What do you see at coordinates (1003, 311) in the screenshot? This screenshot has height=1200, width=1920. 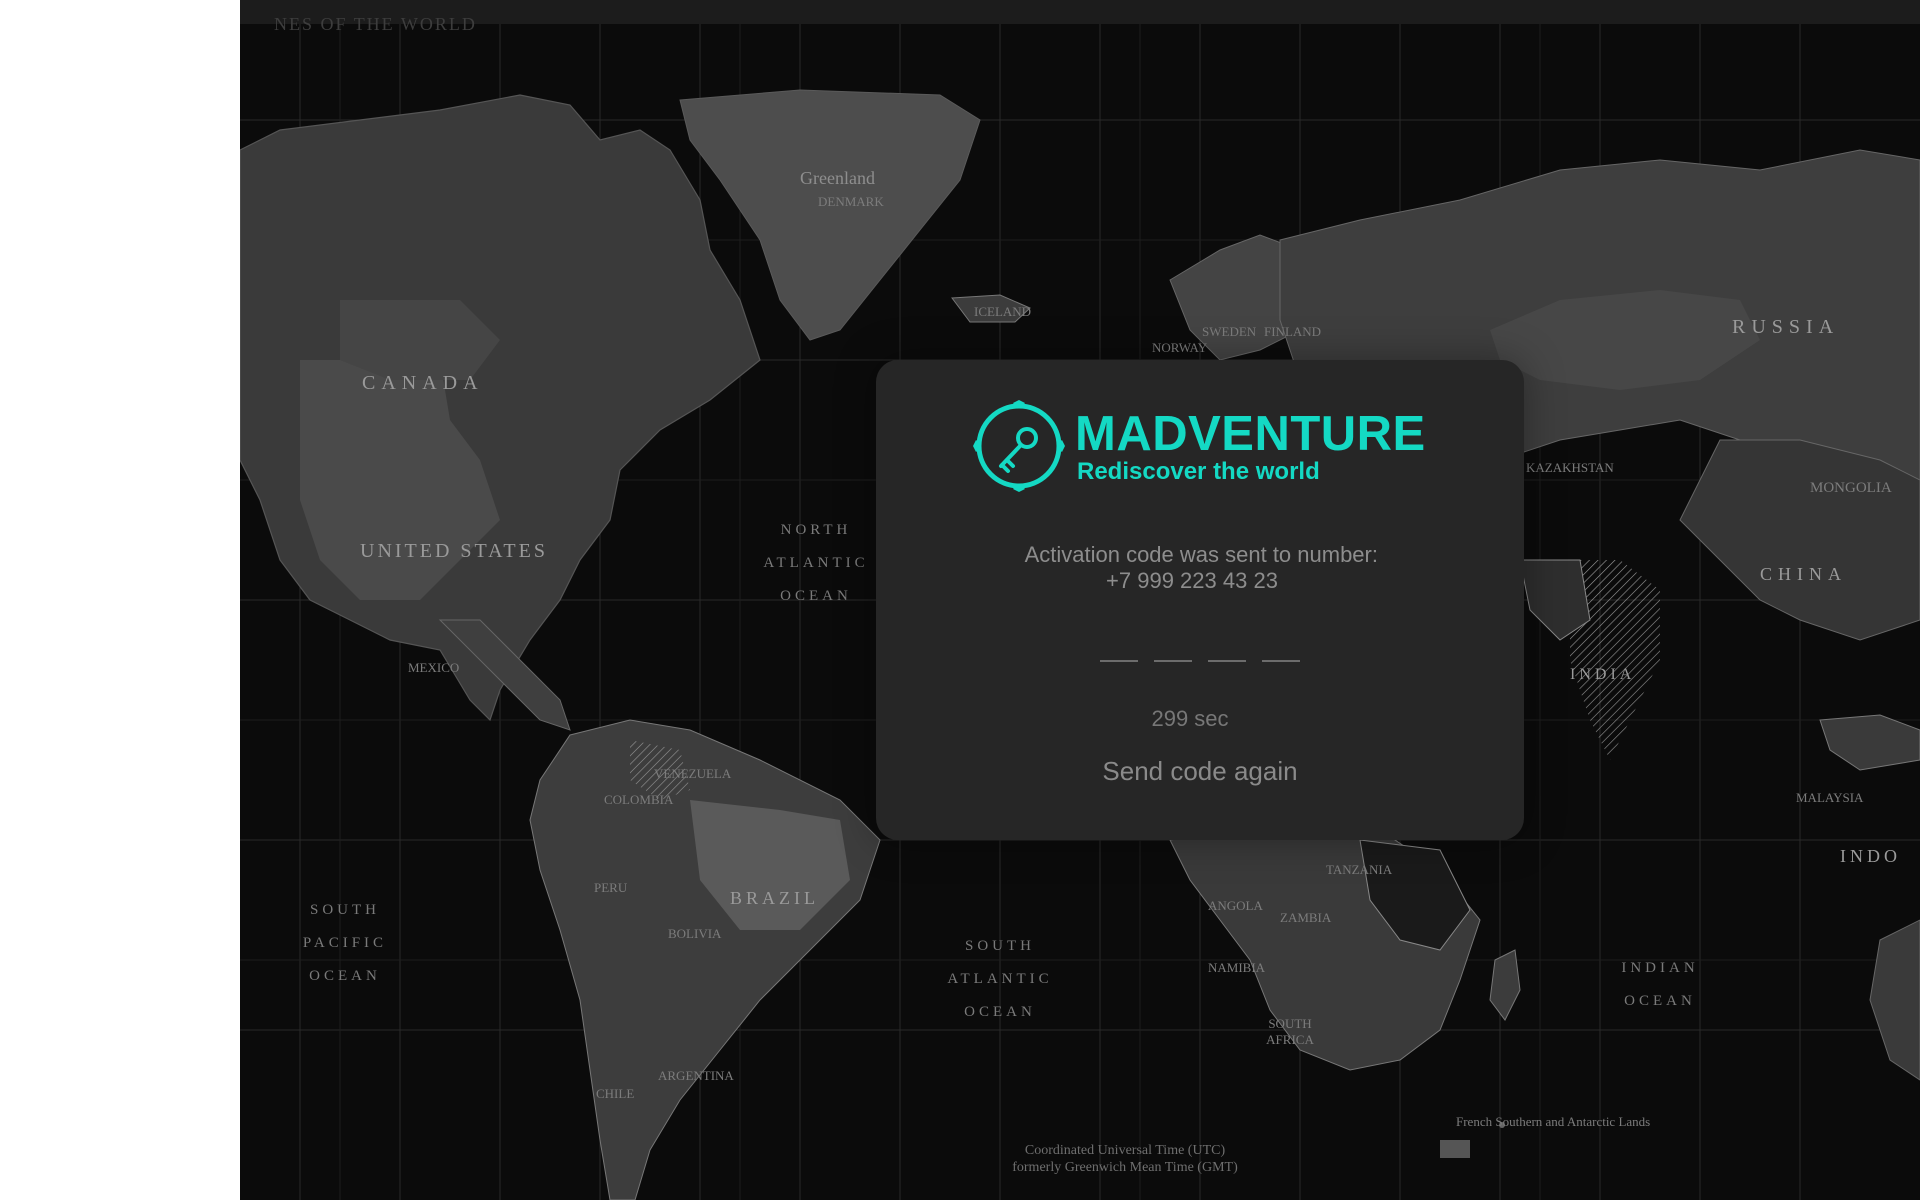 I see `map-label-iceland: ICELAND` at bounding box center [1003, 311].